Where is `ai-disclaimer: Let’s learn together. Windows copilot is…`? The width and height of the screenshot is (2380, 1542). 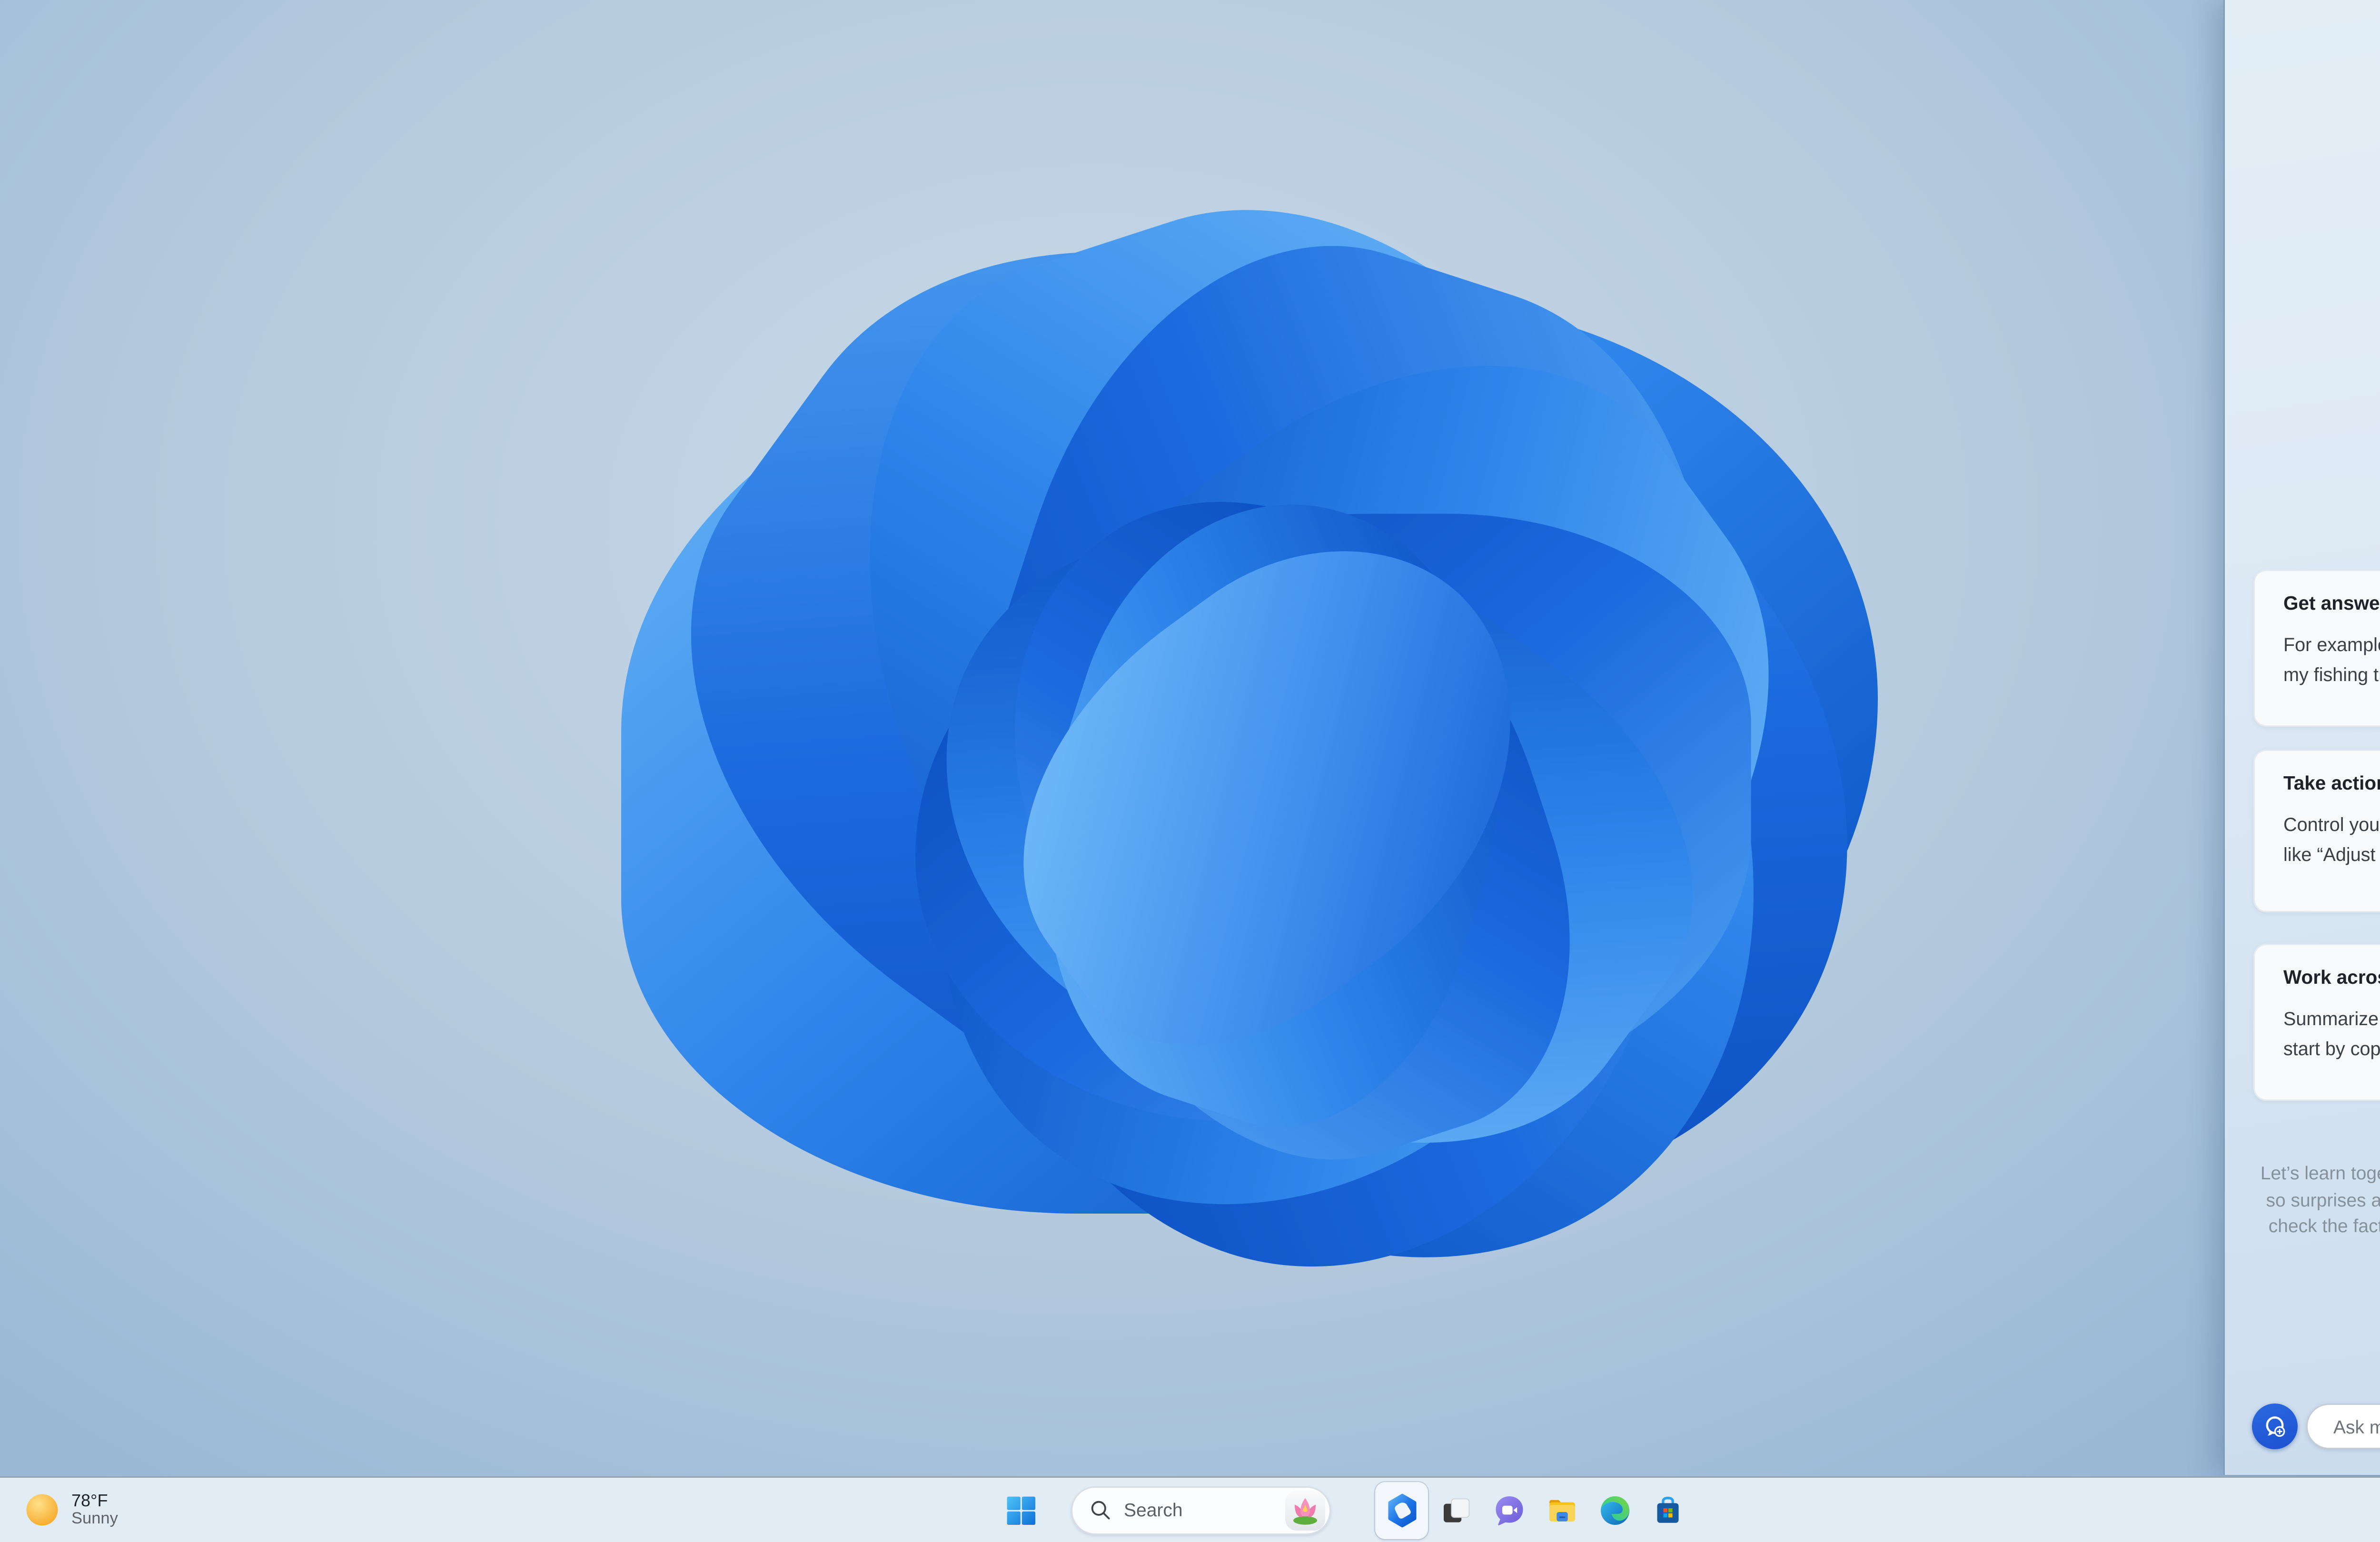
ai-disclaimer: Let’s learn together. Windows copilot is… is located at coordinates (2316, 1213).